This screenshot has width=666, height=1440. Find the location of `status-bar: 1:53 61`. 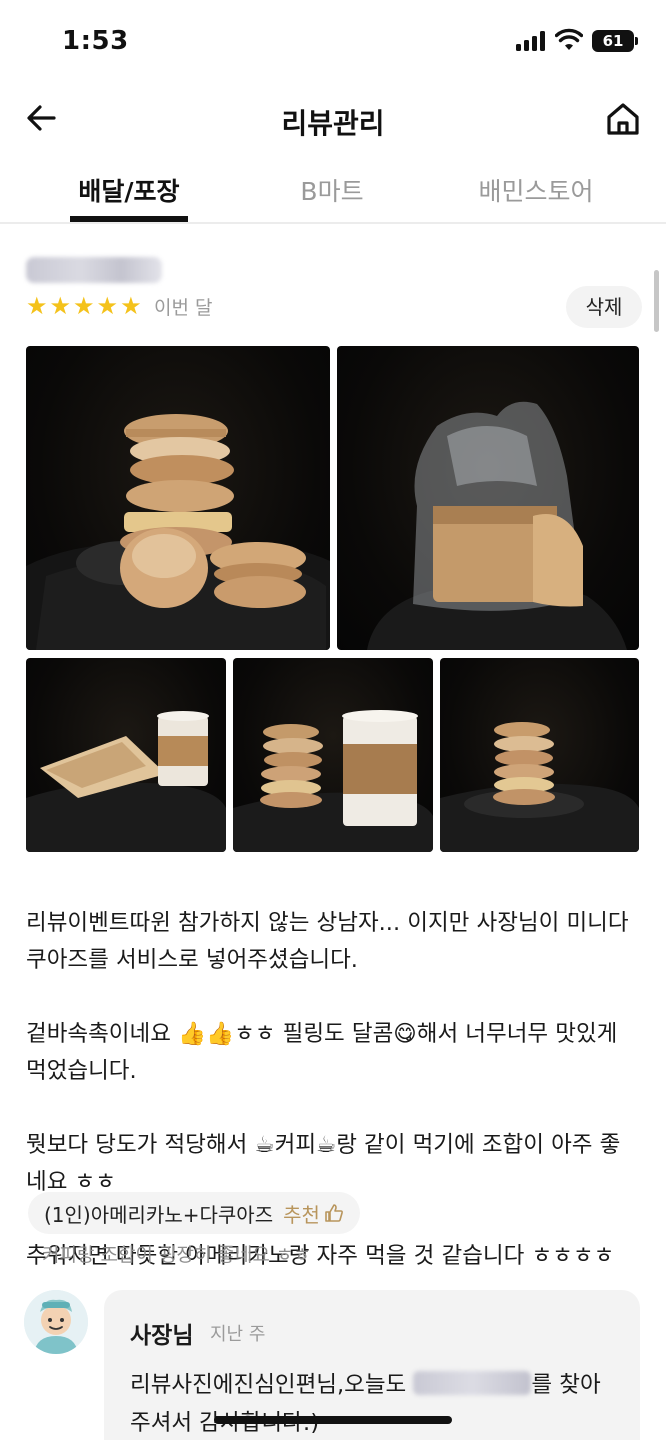

status-bar: 1:53 61 is located at coordinates (333, 40).